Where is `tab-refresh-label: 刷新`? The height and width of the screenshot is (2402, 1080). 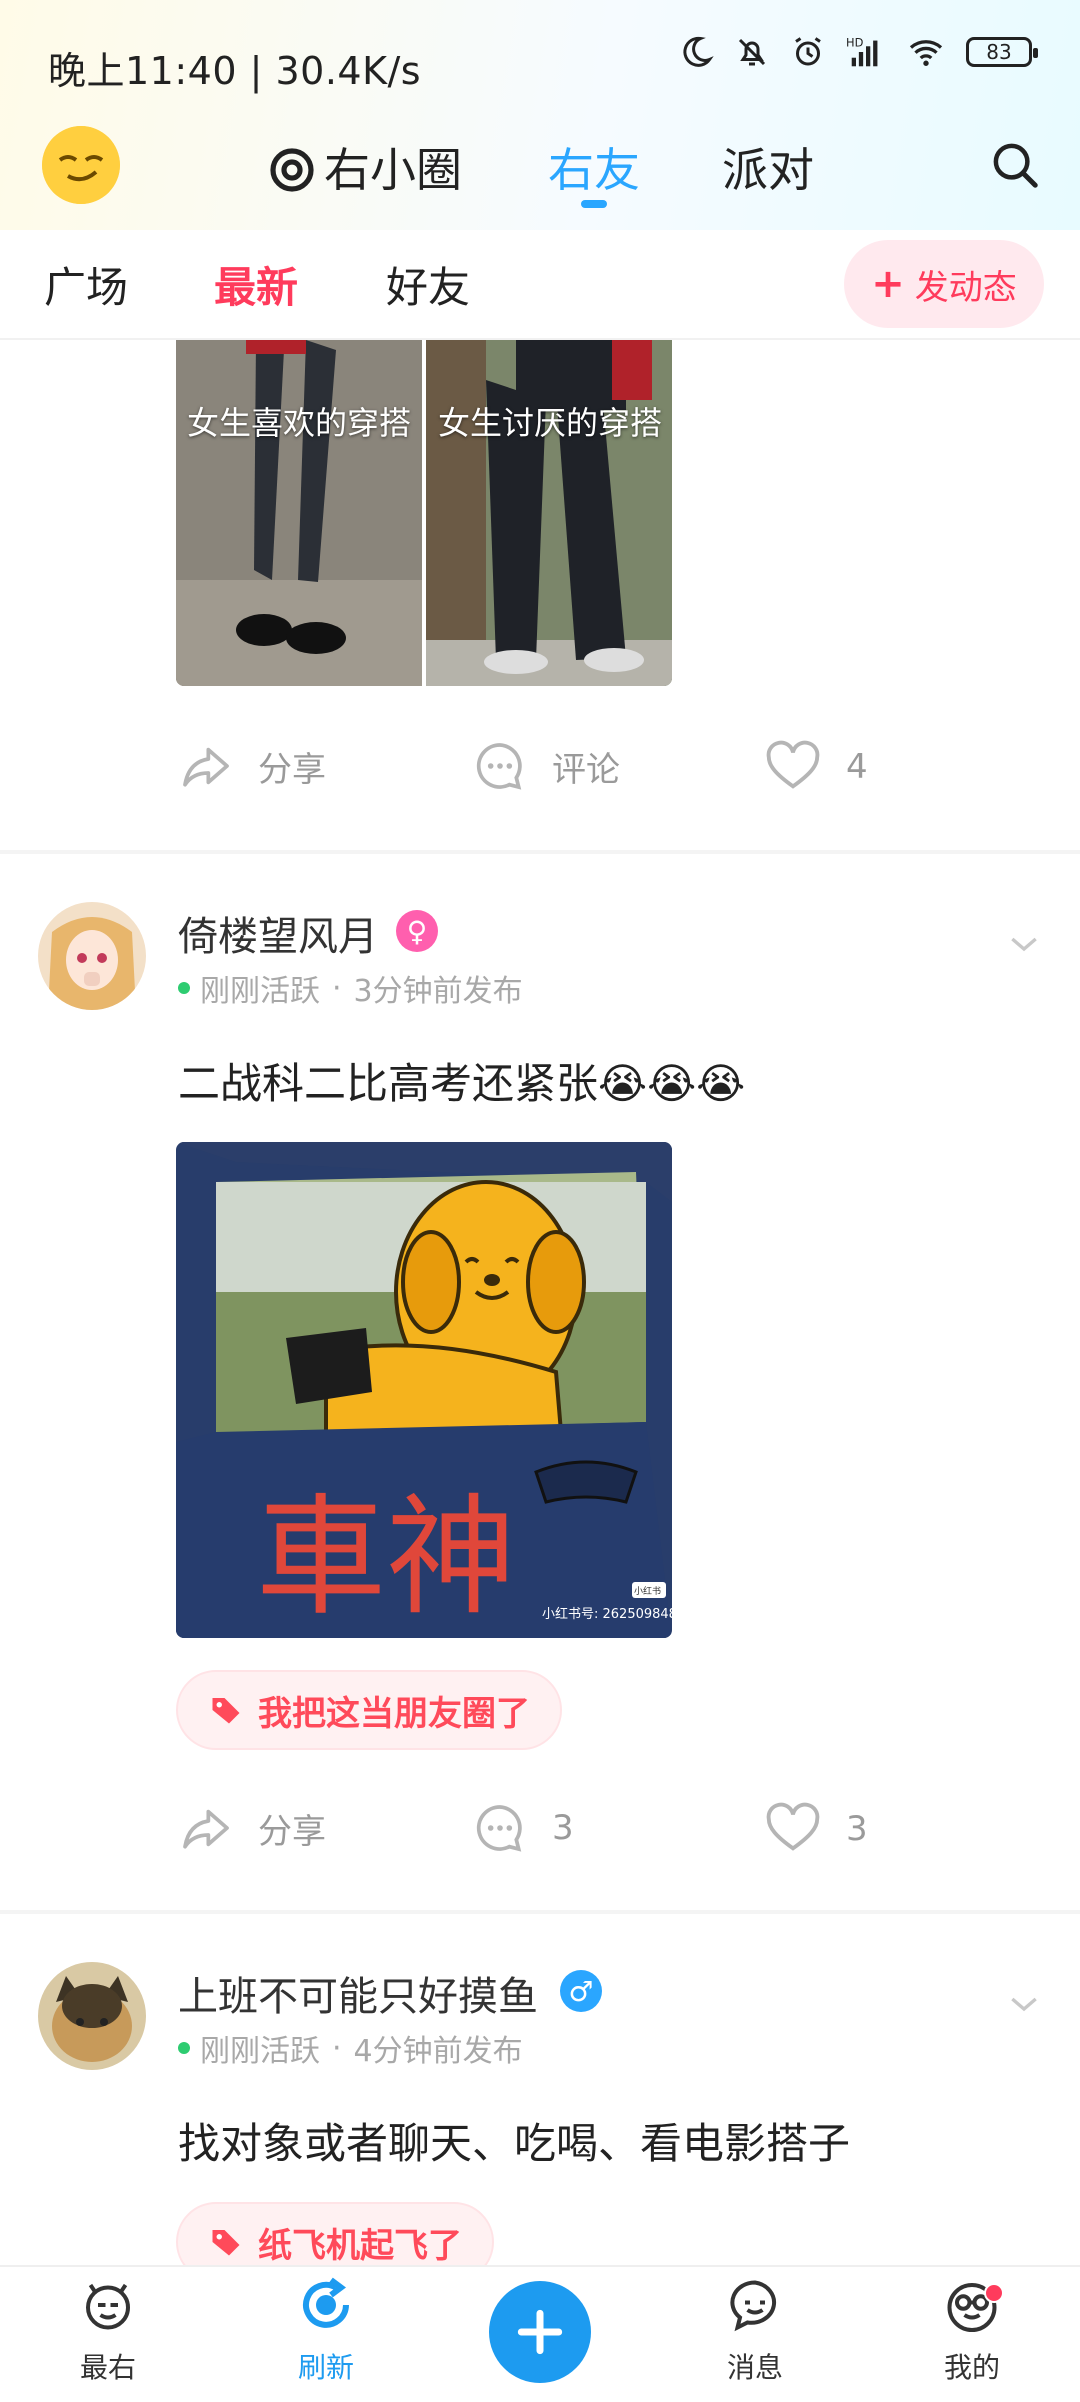 tab-refresh-label: 刷新 is located at coordinates (325, 2367).